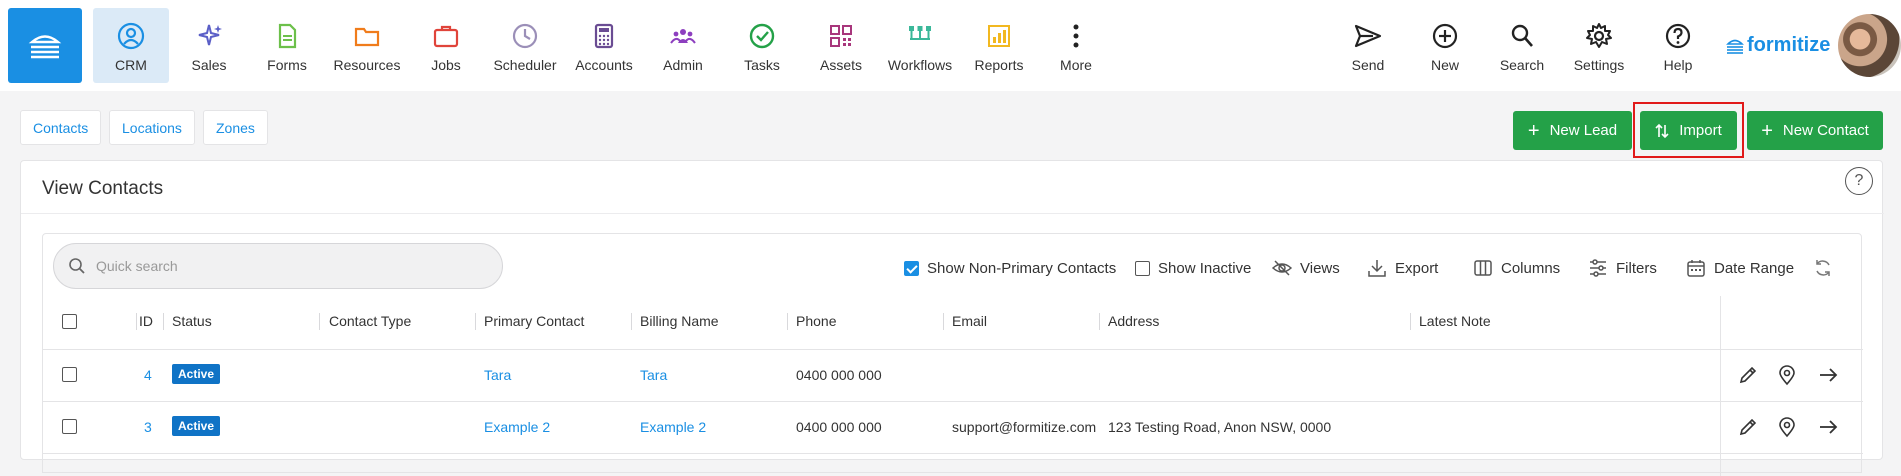  What do you see at coordinates (210, 35) in the screenshot?
I see `sparkle-icon` at bounding box center [210, 35].